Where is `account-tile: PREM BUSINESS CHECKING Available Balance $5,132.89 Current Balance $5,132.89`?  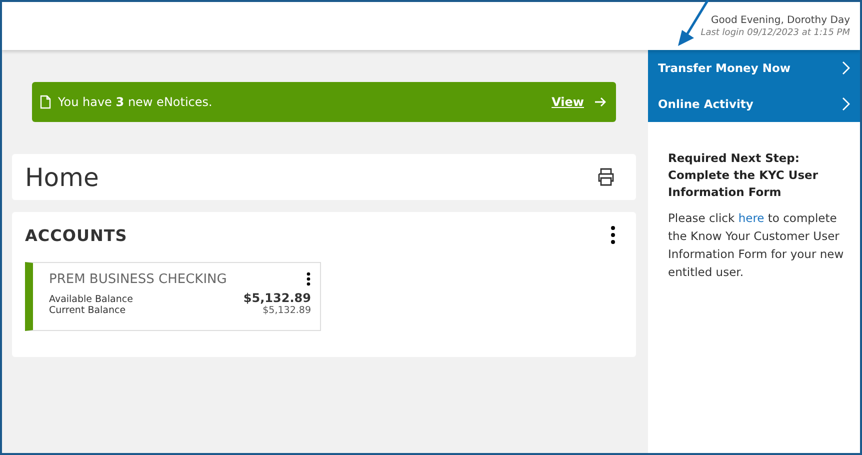 account-tile: PREM BUSINESS CHECKING Available Balance $5,132.89 Current Balance $5,132.89 is located at coordinates (173, 296).